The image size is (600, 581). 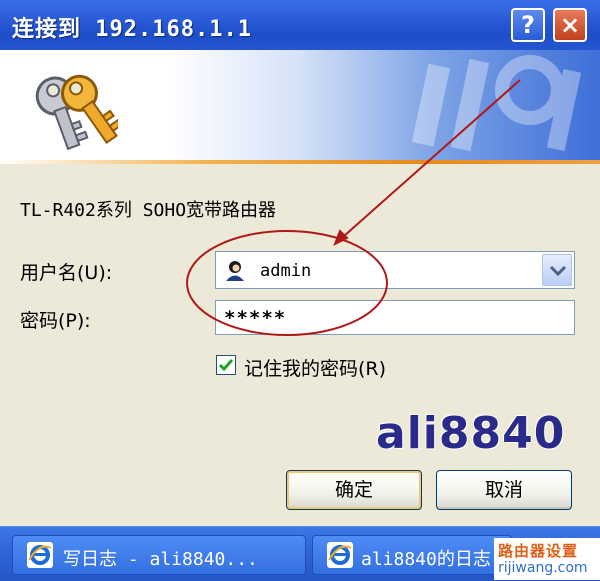 I want to click on title-bar: 连接到 192.168.1.1 ? ×, so click(x=300, y=25).